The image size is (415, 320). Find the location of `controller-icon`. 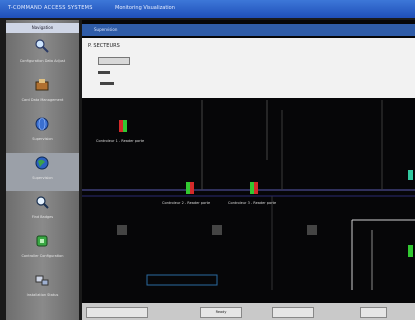

controller-icon is located at coordinates (42, 241).